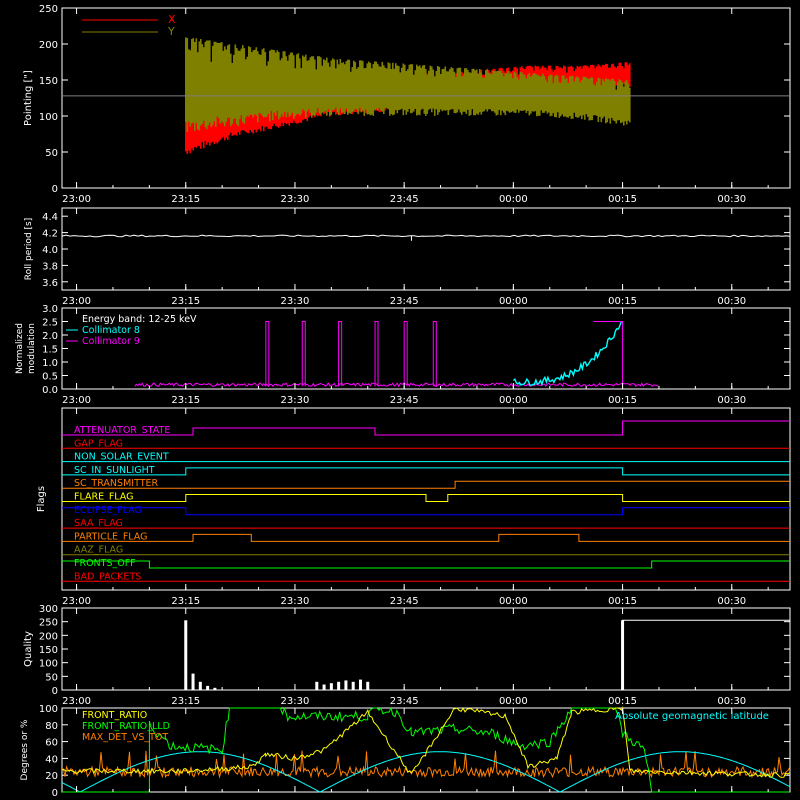  I want to click on modulation-legend-label: Collimator 9, so click(111, 341).